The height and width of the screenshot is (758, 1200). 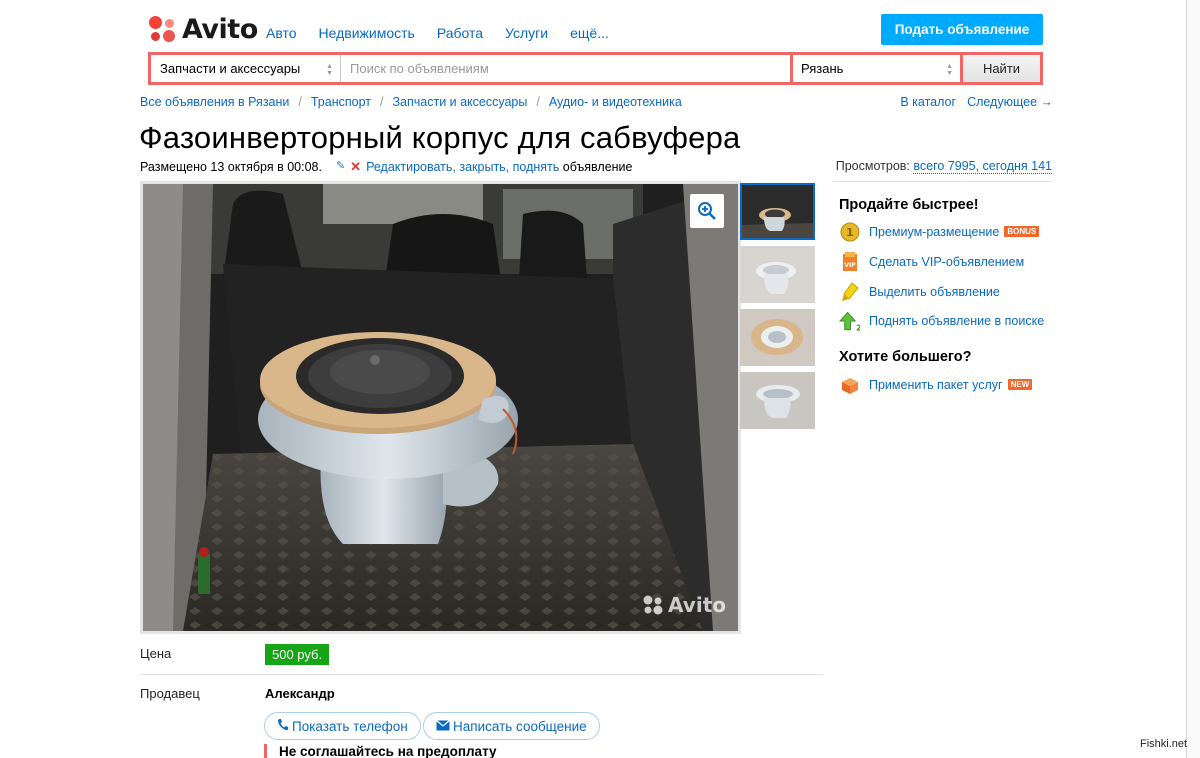 What do you see at coordinates (1010, 102) in the screenshot?
I see `next-listing-link: Следующее →` at bounding box center [1010, 102].